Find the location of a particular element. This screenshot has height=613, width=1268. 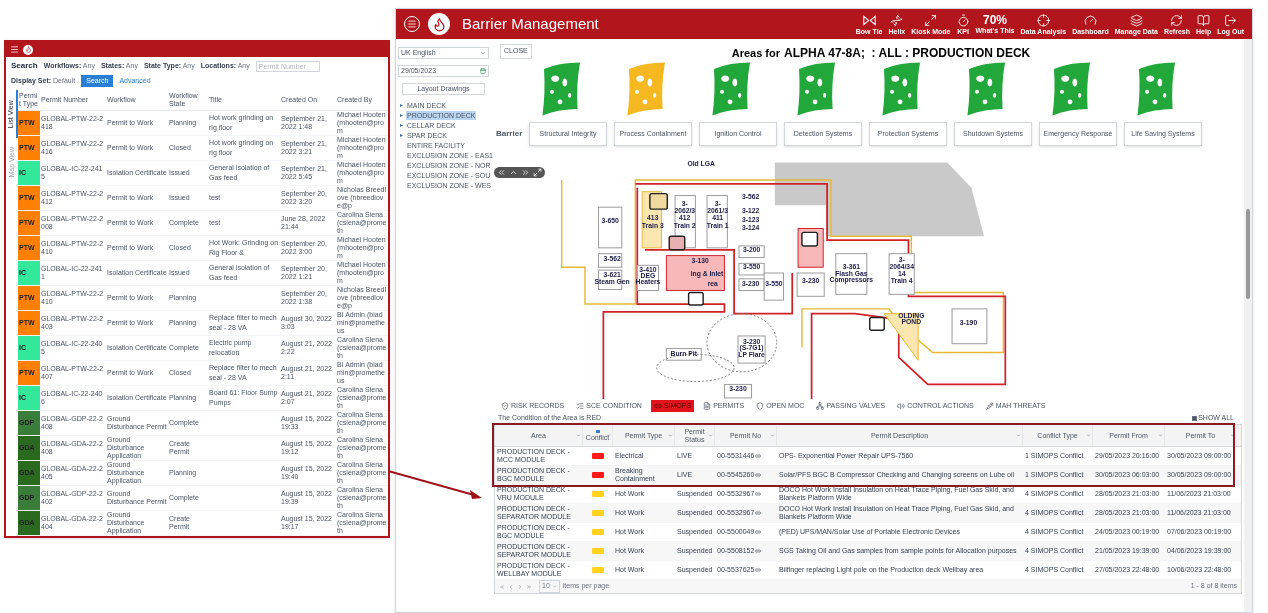

scrollbar is located at coordinates (1248, 325).